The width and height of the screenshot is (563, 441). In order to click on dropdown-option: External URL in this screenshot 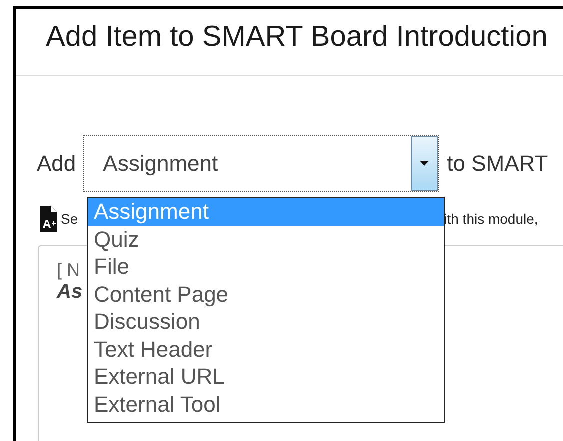, I will do `click(266, 376)`.